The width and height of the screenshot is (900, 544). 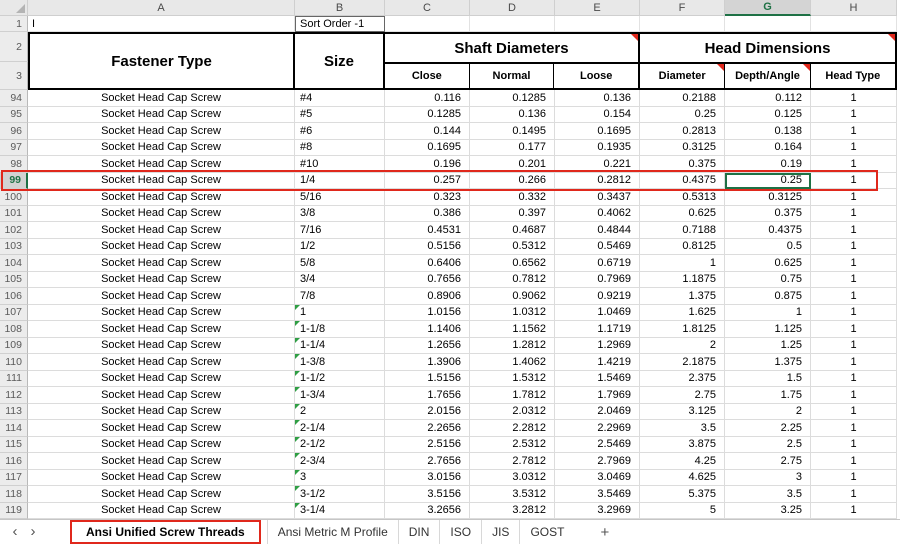 What do you see at coordinates (682, 461) in the screenshot?
I see `cell-diameter: 4.25` at bounding box center [682, 461].